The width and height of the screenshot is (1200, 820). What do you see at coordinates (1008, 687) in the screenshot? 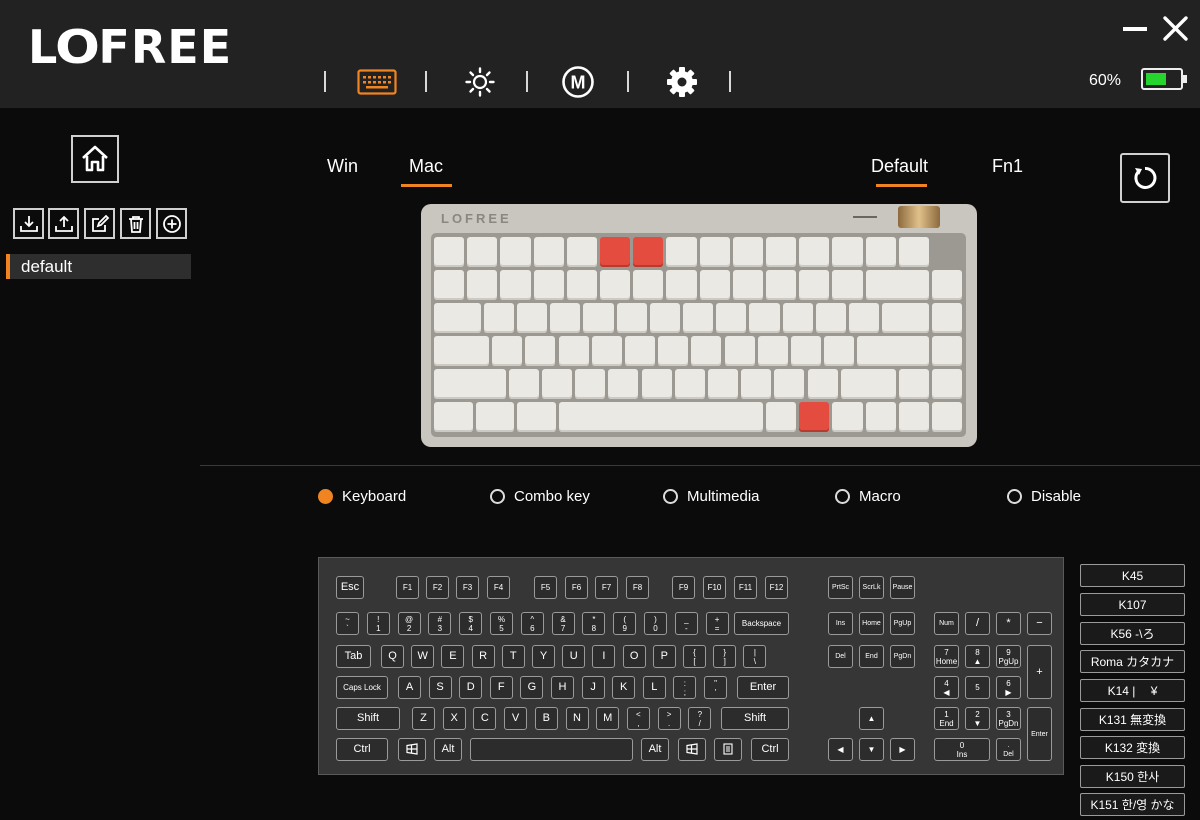
I see `key-np6: 6 ▶` at bounding box center [1008, 687].